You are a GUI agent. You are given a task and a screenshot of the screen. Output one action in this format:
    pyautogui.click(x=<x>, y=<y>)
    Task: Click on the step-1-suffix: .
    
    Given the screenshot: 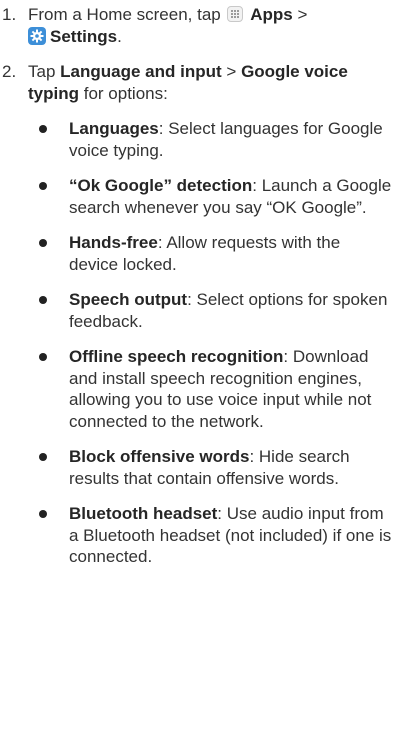 What is the action you would take?
    pyautogui.click(x=119, y=36)
    